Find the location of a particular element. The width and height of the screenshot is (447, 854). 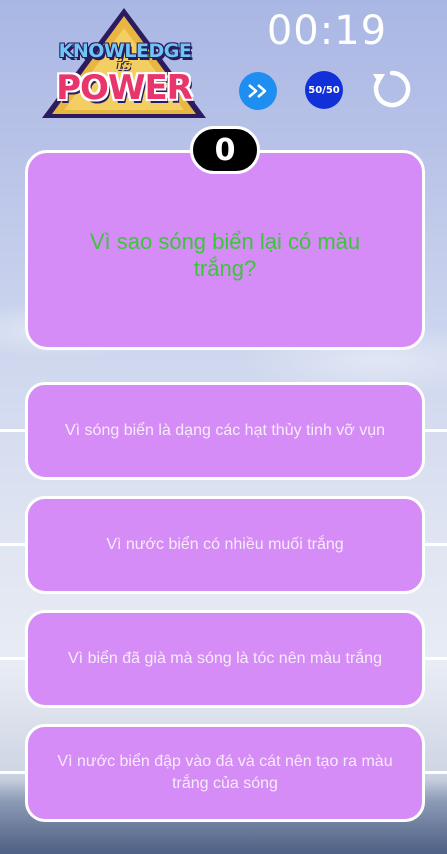

restart-icon is located at coordinates (392, 89).